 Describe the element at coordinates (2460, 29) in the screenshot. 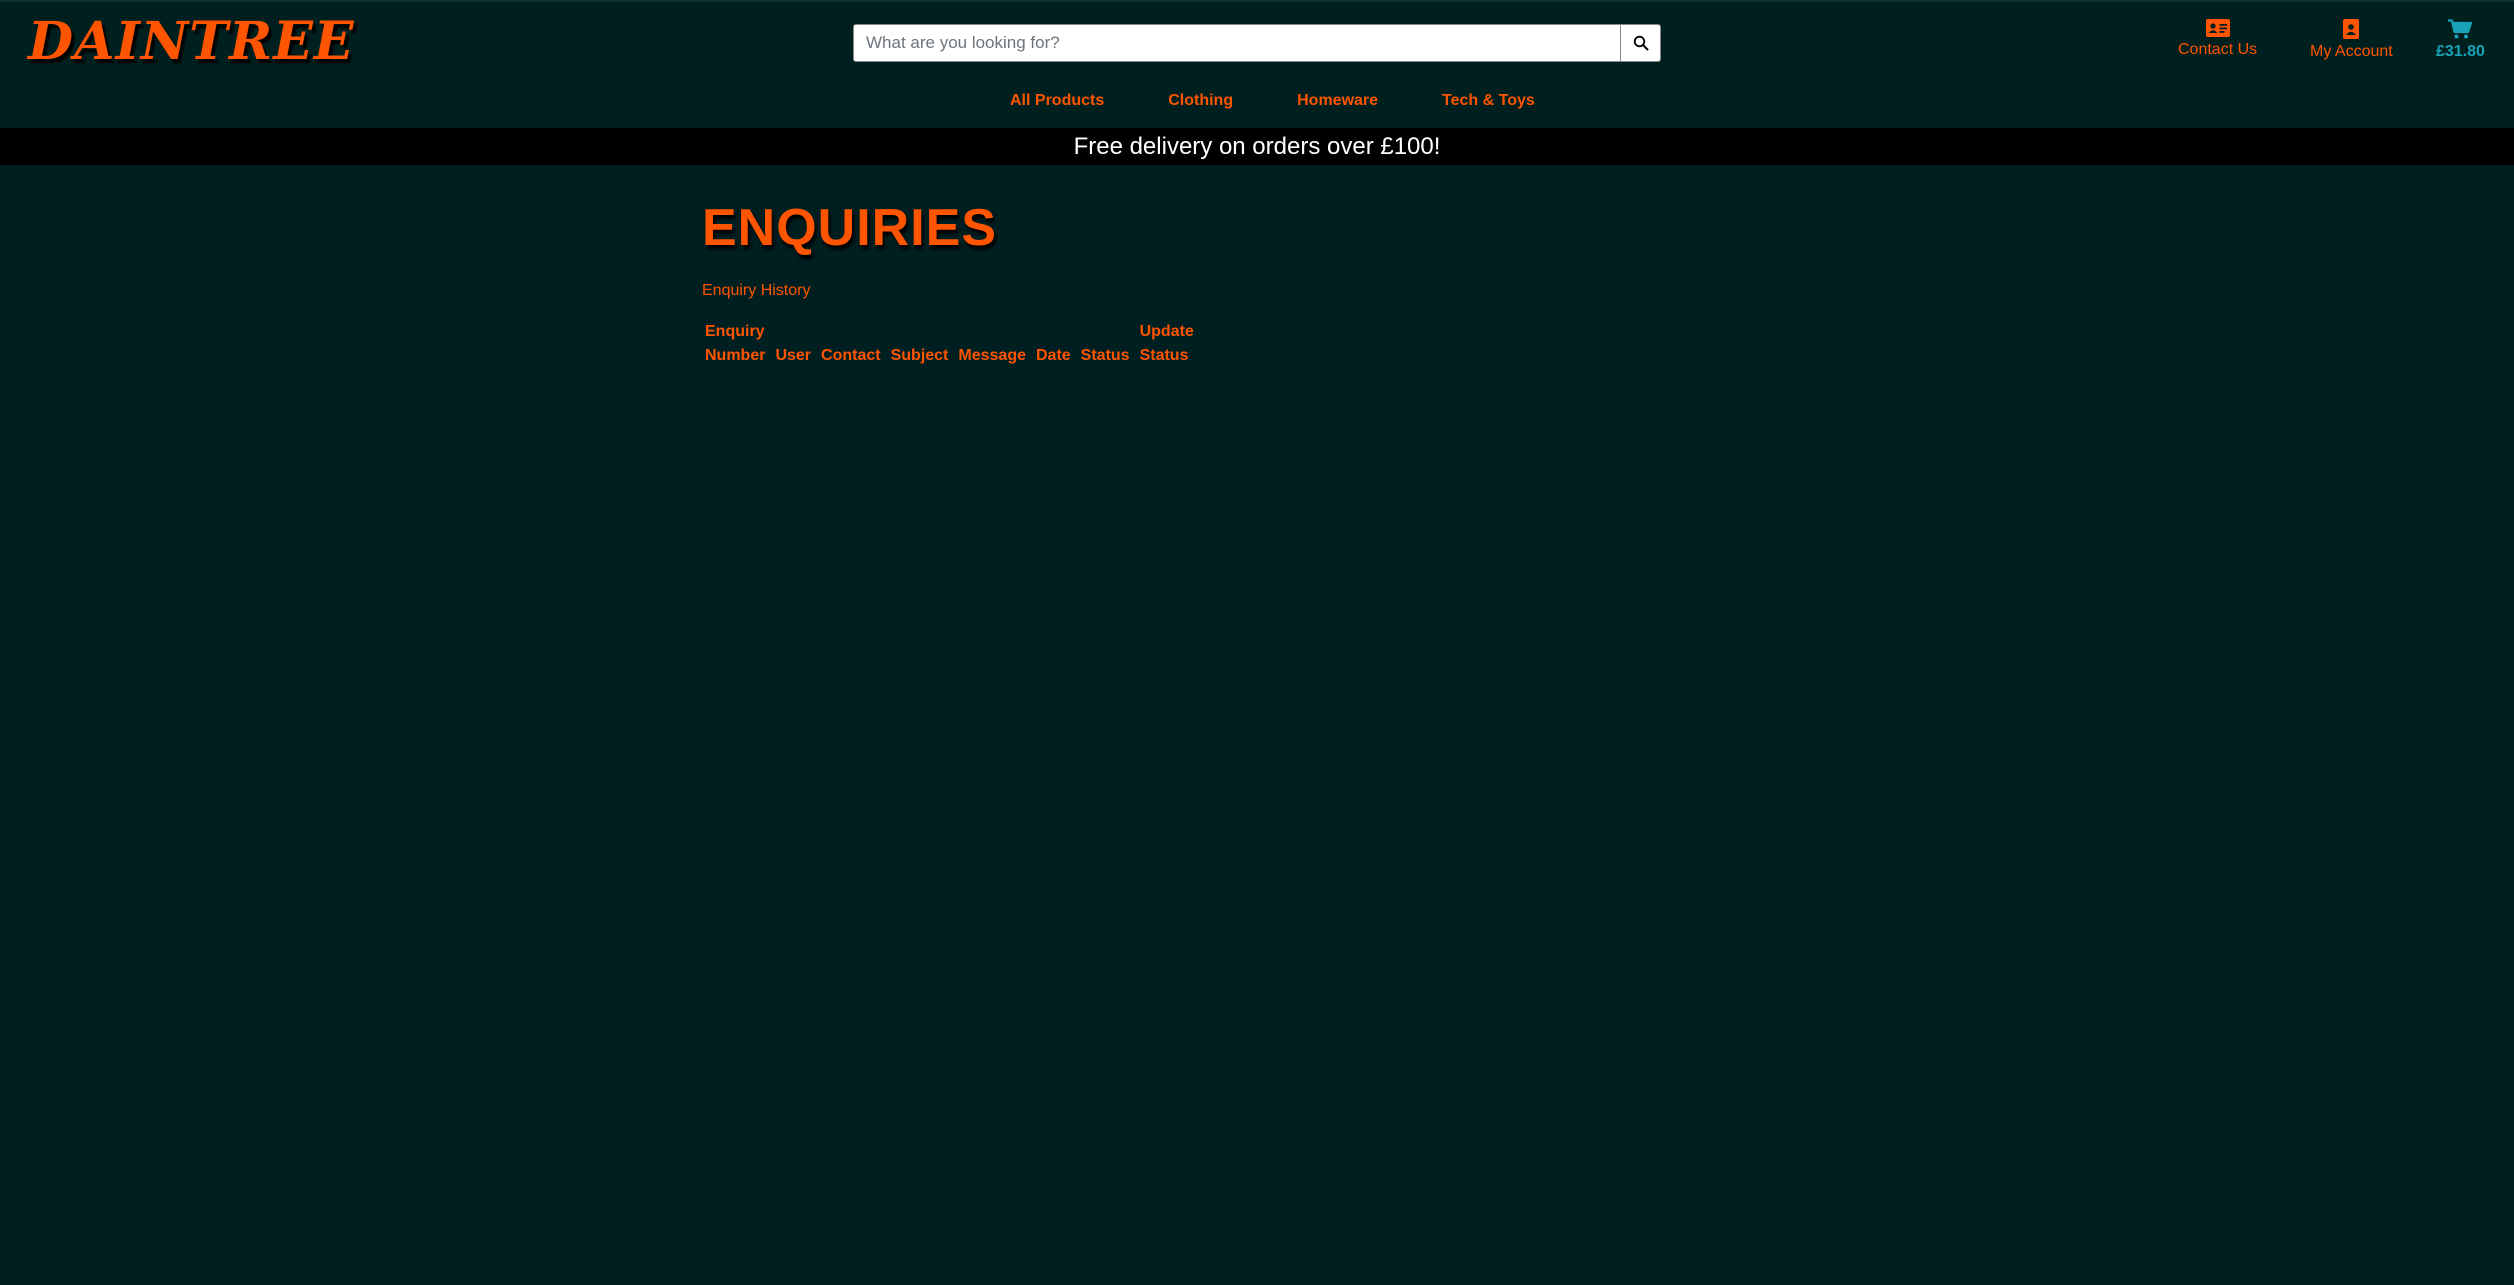

I see `cart-icon` at that location.